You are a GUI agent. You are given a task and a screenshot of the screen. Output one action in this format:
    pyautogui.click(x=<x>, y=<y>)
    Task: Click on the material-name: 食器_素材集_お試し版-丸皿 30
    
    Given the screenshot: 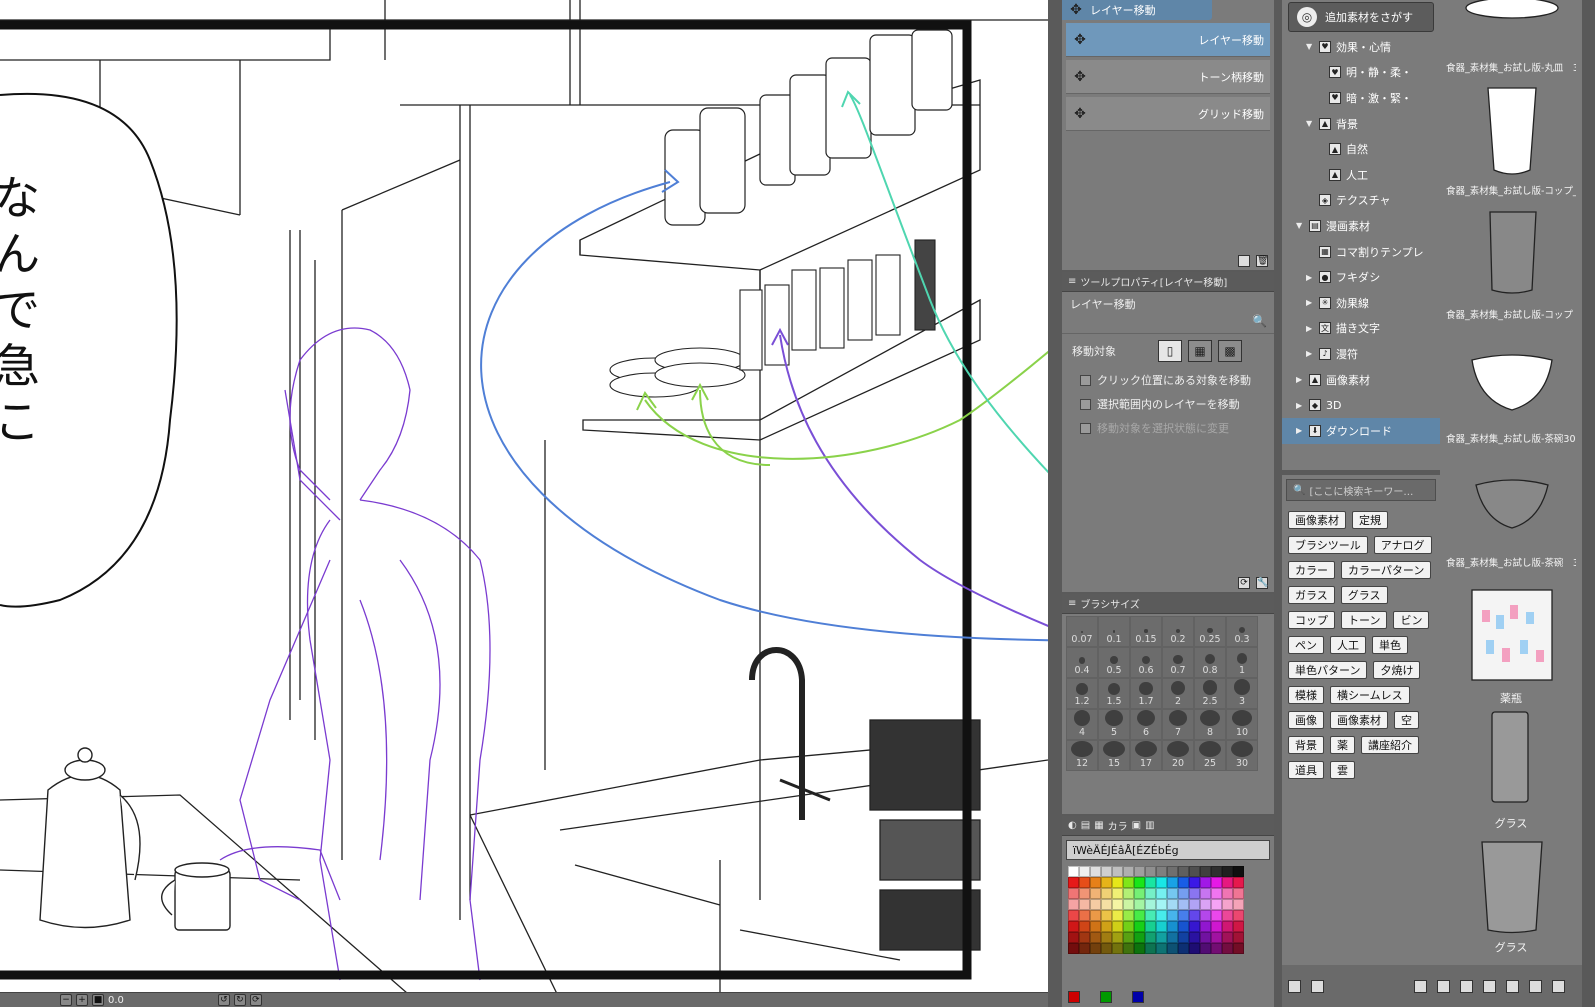 What is the action you would take?
    pyautogui.click(x=1511, y=67)
    